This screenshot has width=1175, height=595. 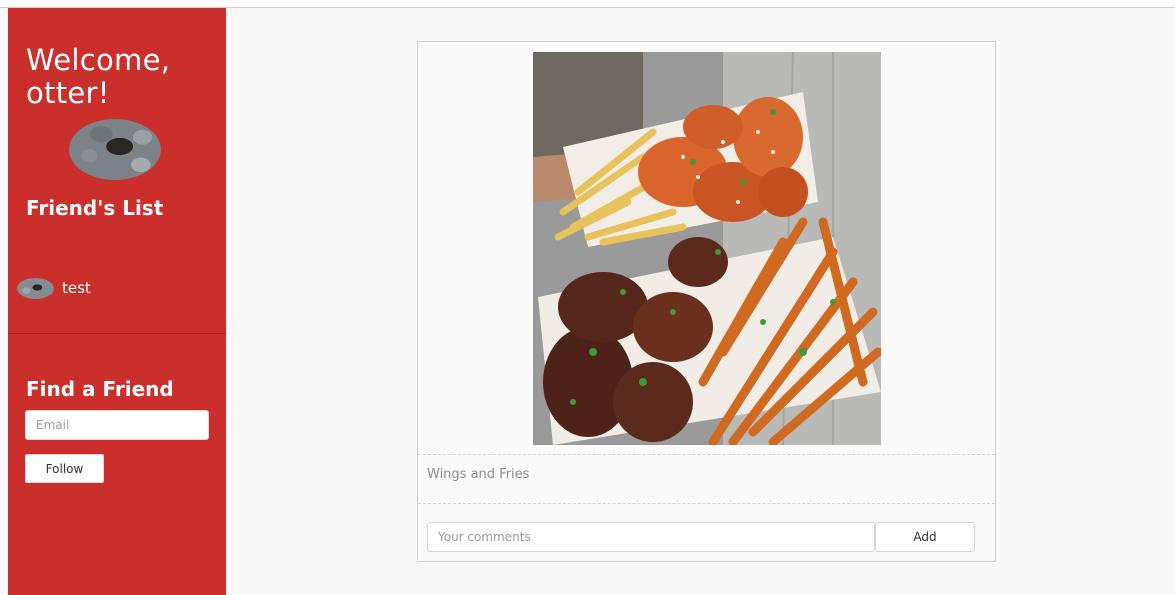 I want to click on caption-separator-bottom, so click(x=706, y=503).